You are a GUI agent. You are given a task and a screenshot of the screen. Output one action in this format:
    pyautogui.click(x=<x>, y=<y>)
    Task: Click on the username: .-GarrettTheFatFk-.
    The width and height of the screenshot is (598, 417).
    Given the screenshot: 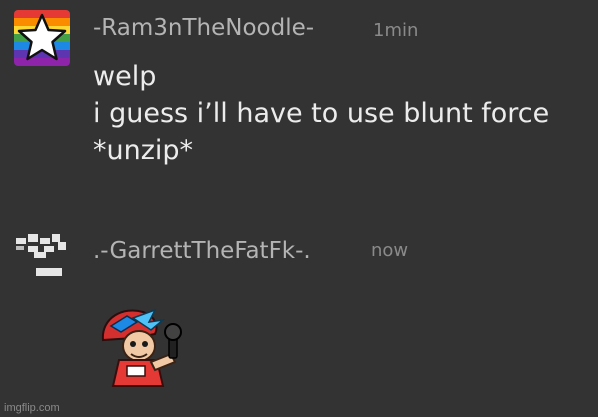 What is the action you would take?
    pyautogui.click(x=202, y=251)
    